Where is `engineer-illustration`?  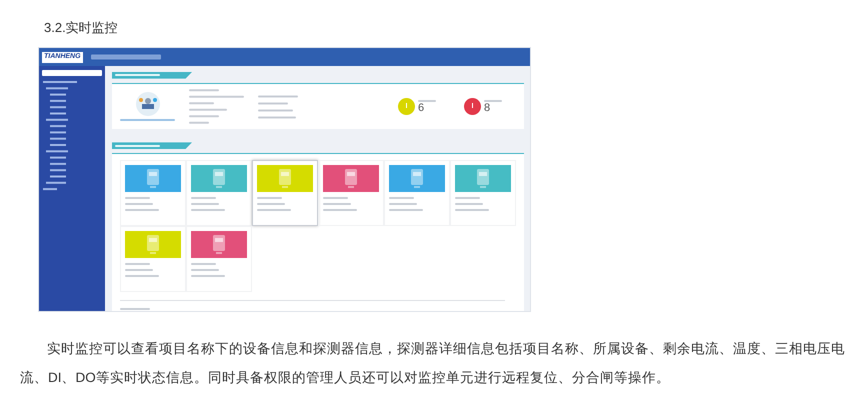
engineer-illustration is located at coordinates (148, 104).